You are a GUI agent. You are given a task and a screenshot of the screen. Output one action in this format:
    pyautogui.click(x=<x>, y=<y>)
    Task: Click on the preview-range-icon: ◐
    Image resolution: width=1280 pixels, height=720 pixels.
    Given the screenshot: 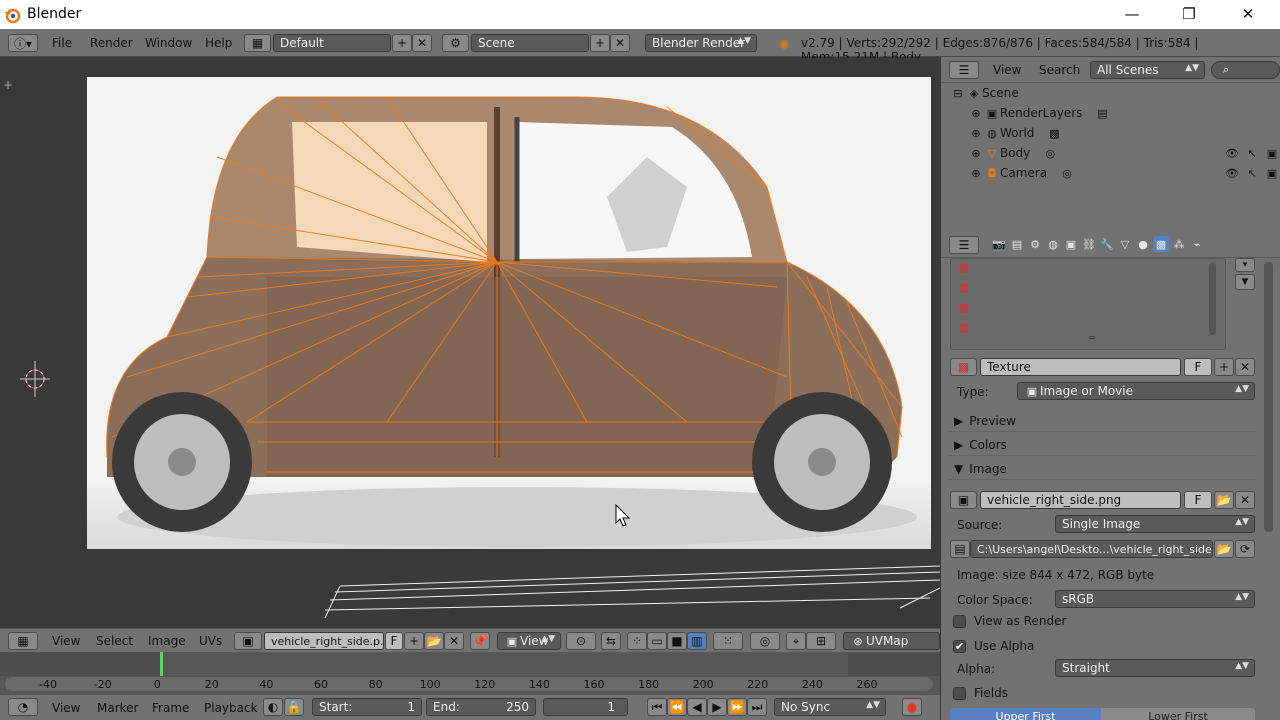 What is the action you would take?
    pyautogui.click(x=273, y=707)
    